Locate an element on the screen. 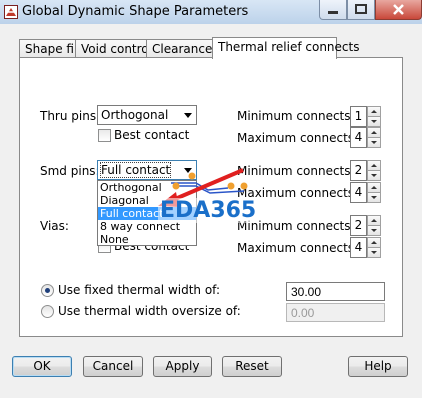 This screenshot has height=398, width=422. vias-max-connects-label: Maximum connects is located at coordinates (296, 248).